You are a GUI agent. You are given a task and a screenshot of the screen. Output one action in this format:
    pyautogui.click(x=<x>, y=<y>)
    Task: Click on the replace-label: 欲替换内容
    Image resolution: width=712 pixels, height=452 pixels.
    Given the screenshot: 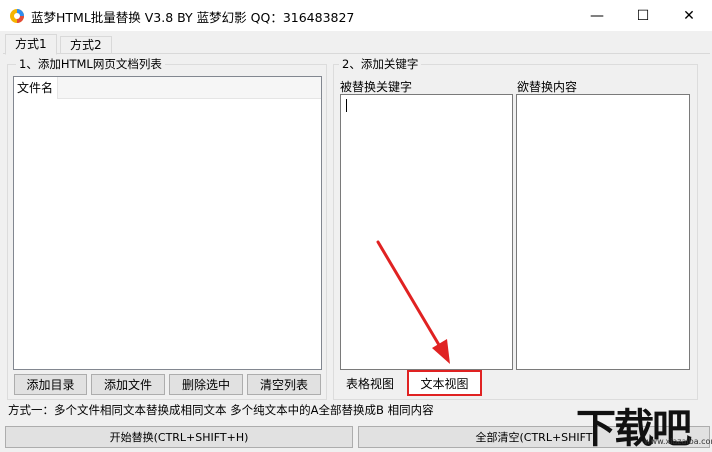 What is the action you would take?
    pyautogui.click(x=547, y=87)
    